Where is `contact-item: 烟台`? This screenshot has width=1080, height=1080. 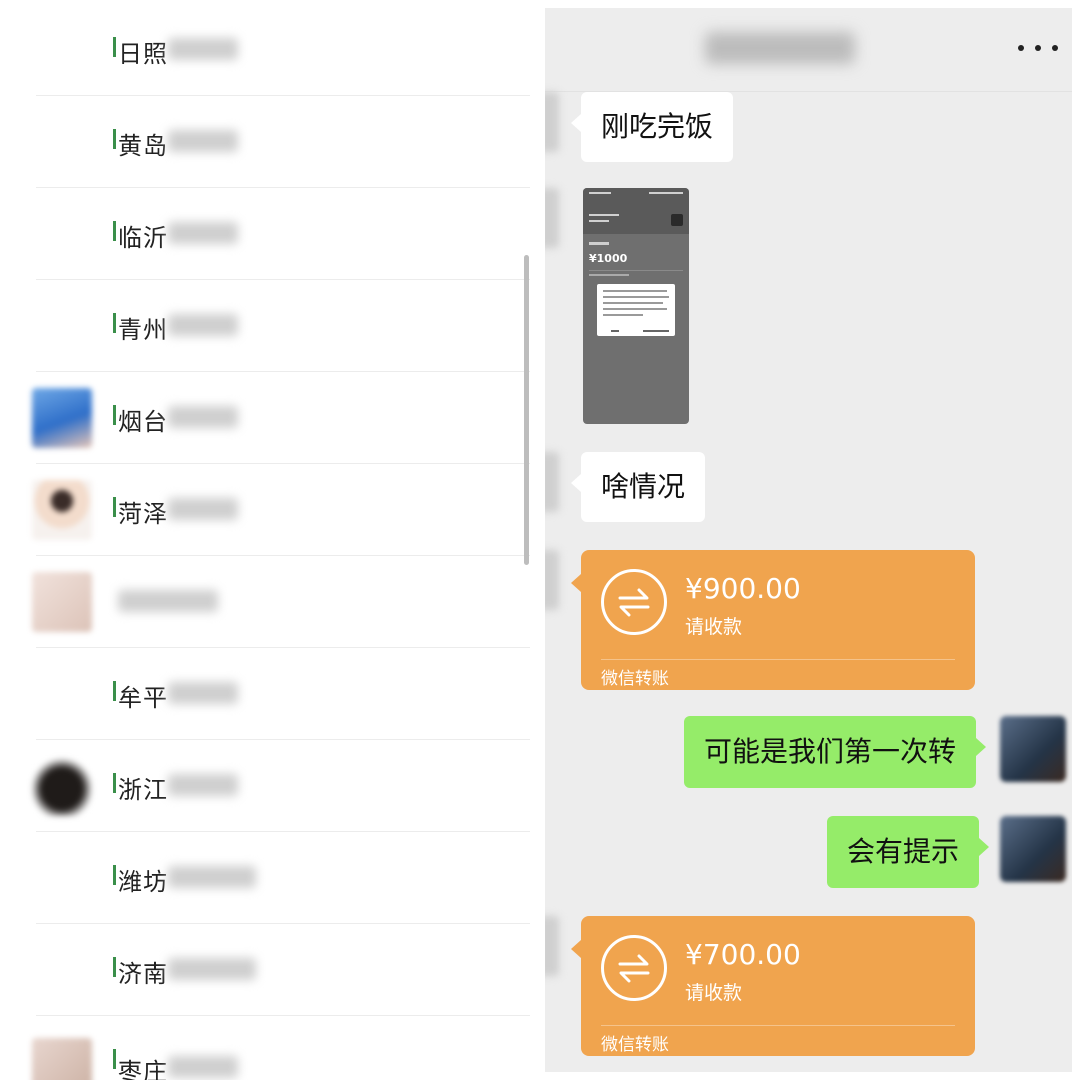 contact-item: 烟台 is located at coordinates (265, 418).